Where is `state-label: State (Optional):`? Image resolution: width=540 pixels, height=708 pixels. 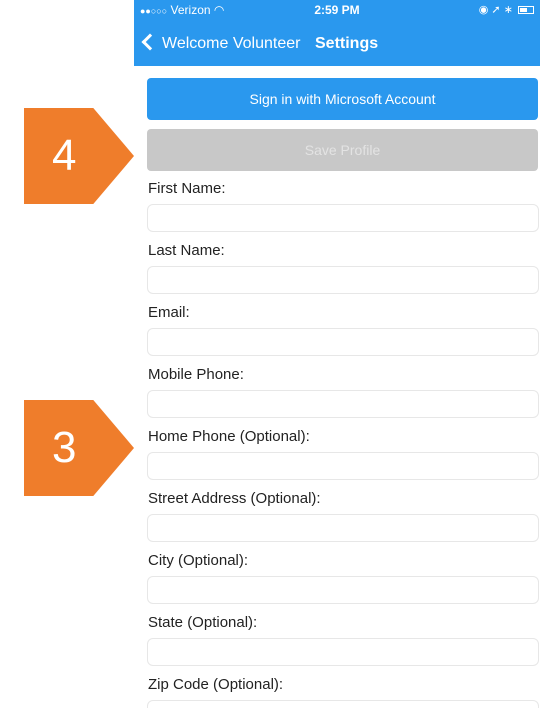
state-label: State (Optional): is located at coordinates (203, 622).